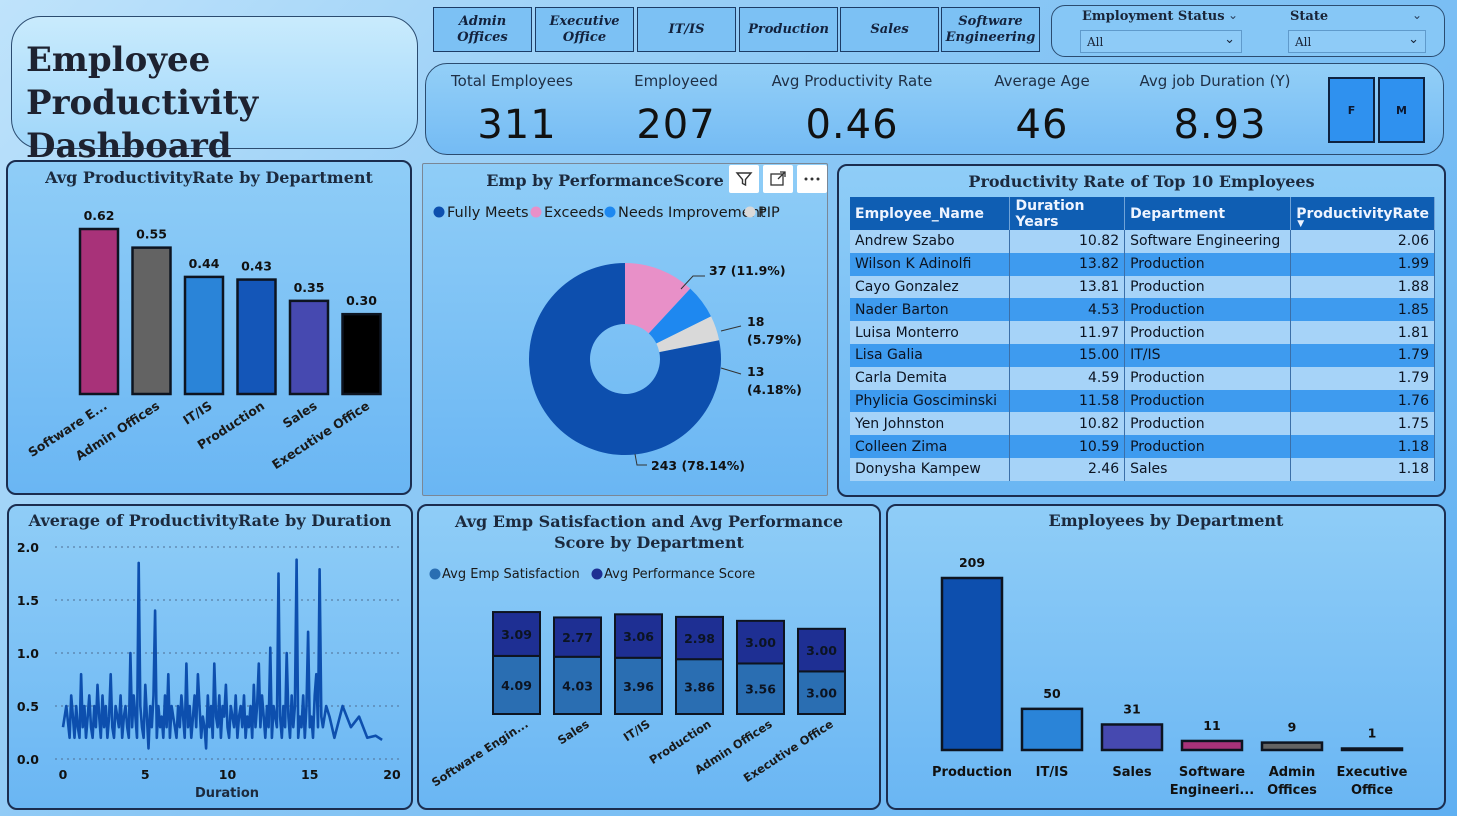  I want to click on data-label: 3.06, so click(638, 636).